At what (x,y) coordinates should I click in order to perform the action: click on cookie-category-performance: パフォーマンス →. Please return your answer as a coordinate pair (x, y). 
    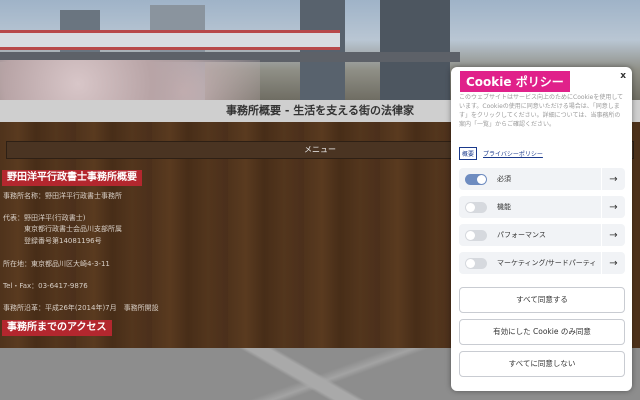
    Looking at the image, I should click on (542, 235).